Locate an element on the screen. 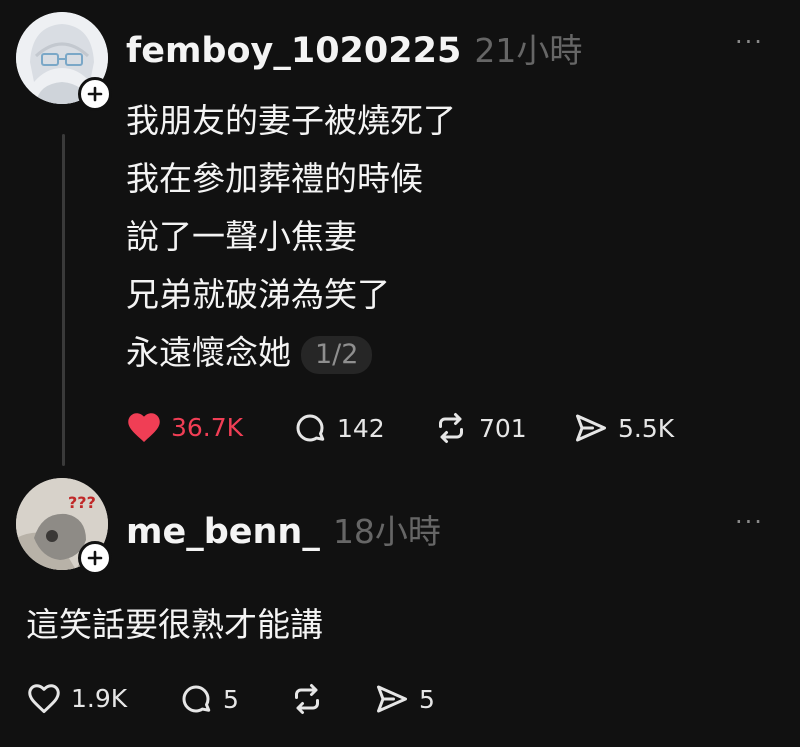 Image resolution: width=800 pixels, height=747 pixels. share-button: 5.5K is located at coordinates (623, 428).